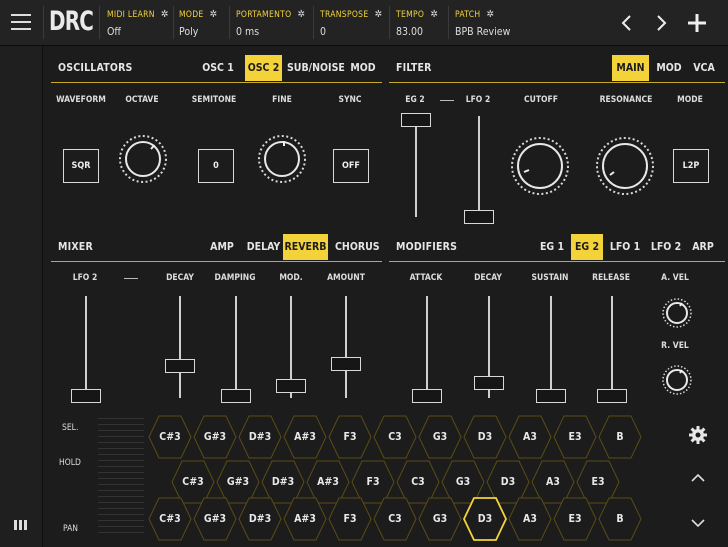  What do you see at coordinates (216, 166) in the screenshot?
I see `semitone-value: 0` at bounding box center [216, 166].